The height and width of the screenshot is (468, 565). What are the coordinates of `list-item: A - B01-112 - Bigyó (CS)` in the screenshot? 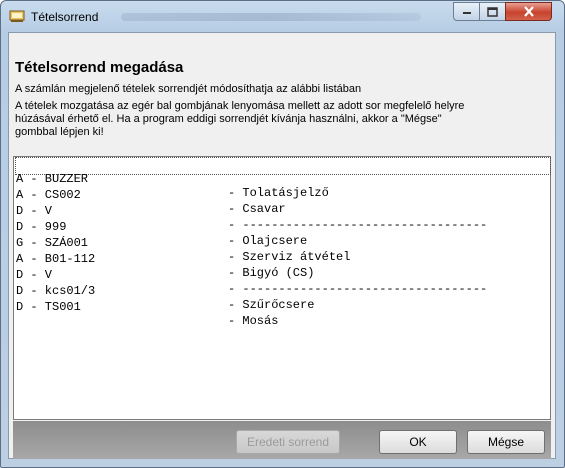 It's located at (165, 259).